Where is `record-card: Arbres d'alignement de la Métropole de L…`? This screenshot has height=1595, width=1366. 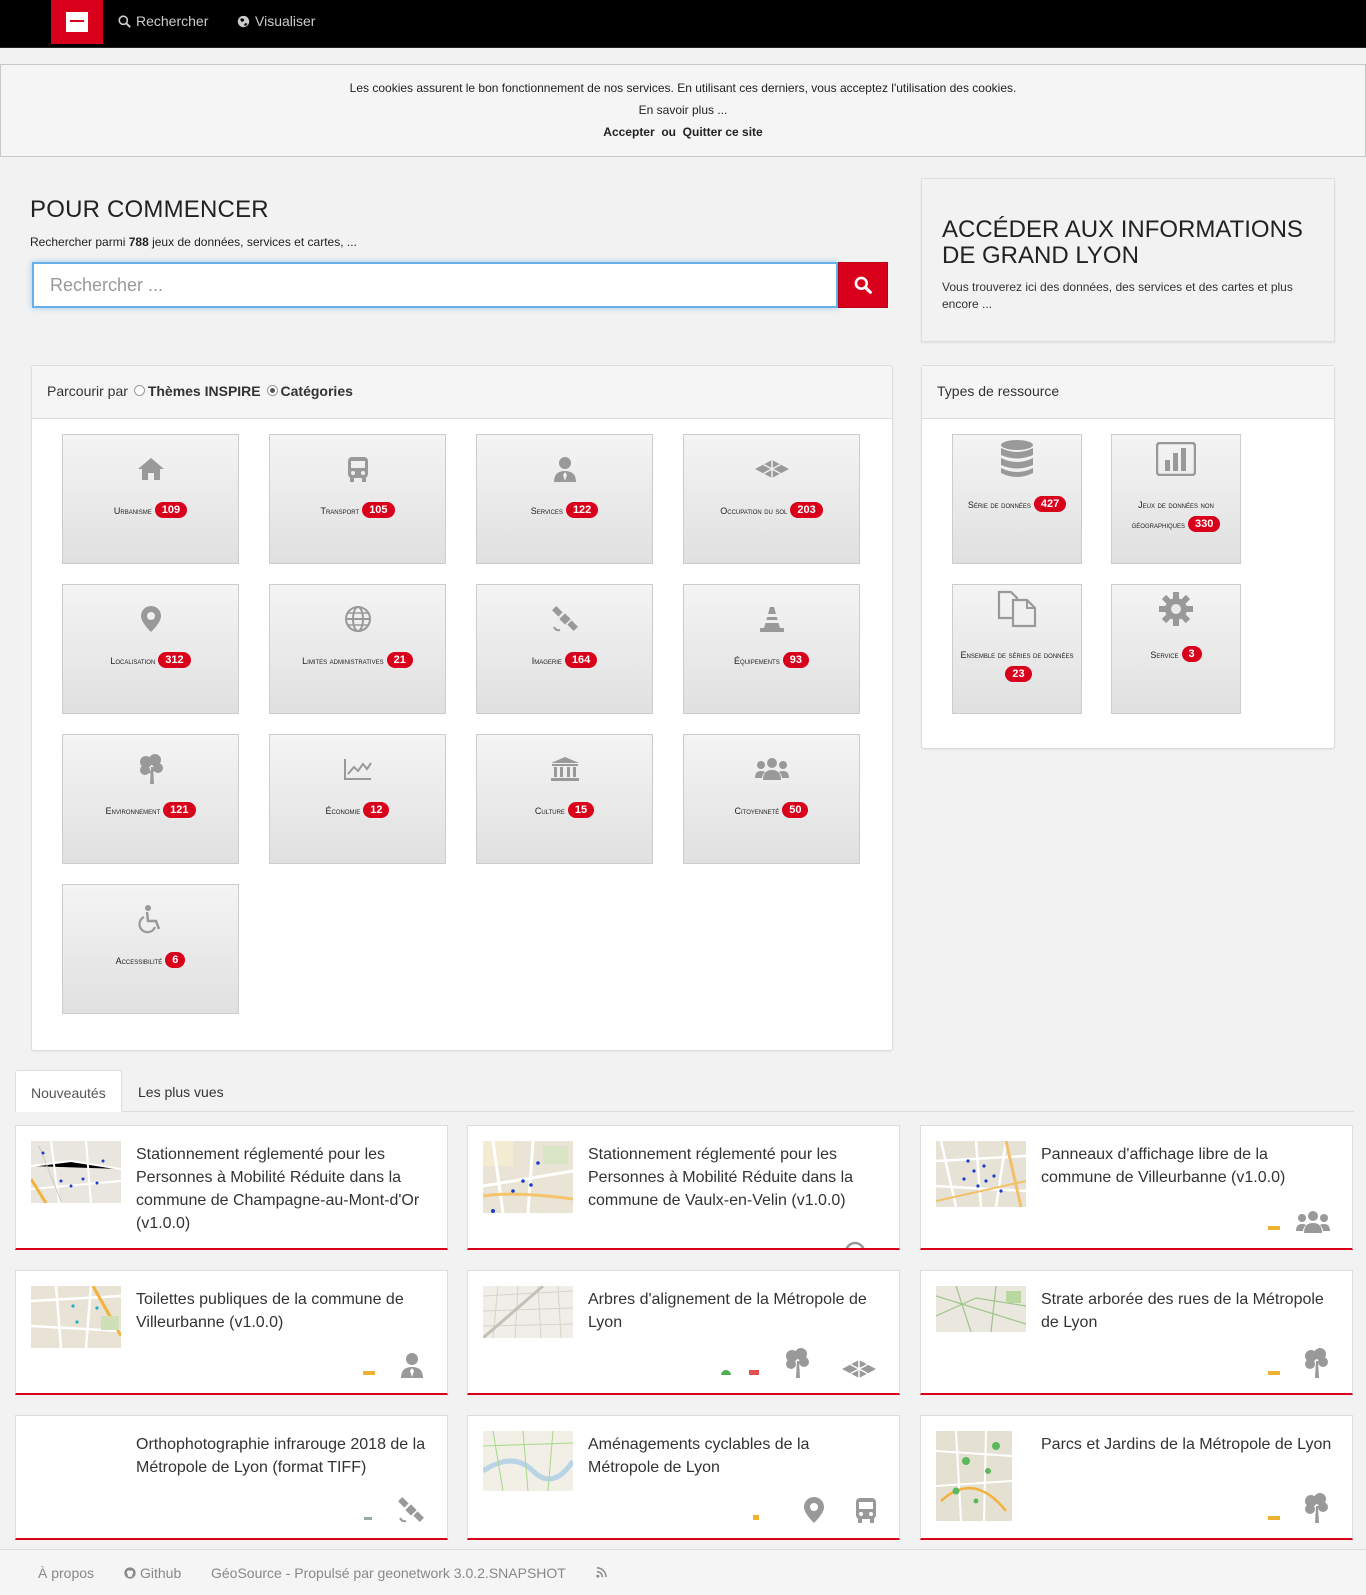
record-card: Arbres d'alignement de la Métropole de L… is located at coordinates (683, 1332).